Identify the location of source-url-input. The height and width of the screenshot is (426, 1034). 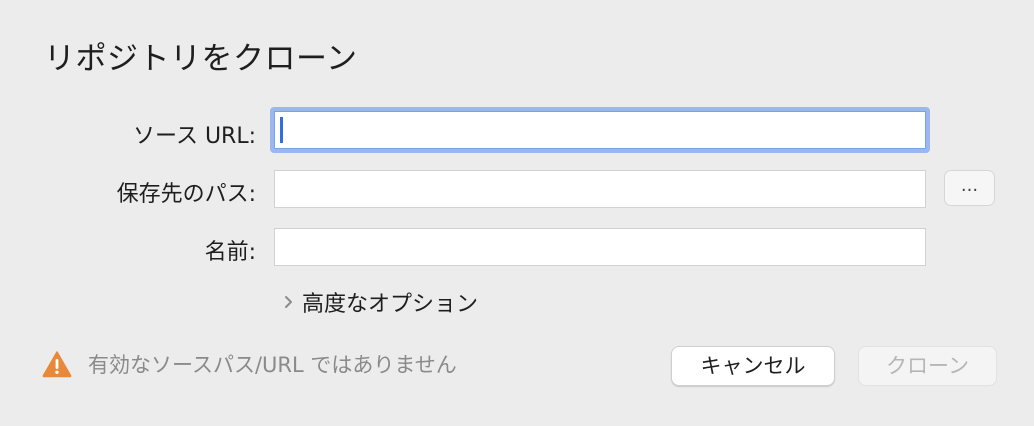
(600, 130).